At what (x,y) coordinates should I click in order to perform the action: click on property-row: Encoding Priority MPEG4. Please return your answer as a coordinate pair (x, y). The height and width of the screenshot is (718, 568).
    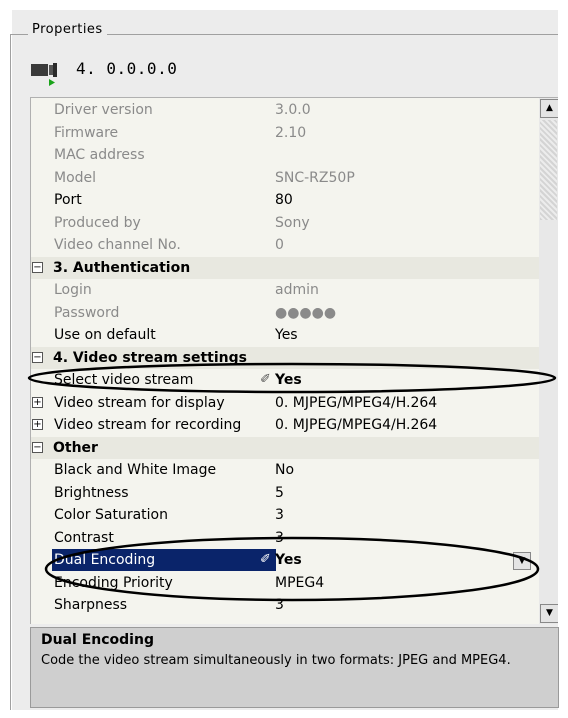
    Looking at the image, I should click on (285, 583).